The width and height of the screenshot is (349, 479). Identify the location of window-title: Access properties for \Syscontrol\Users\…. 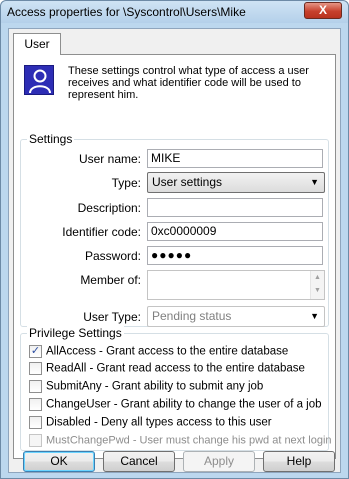
(126, 12).